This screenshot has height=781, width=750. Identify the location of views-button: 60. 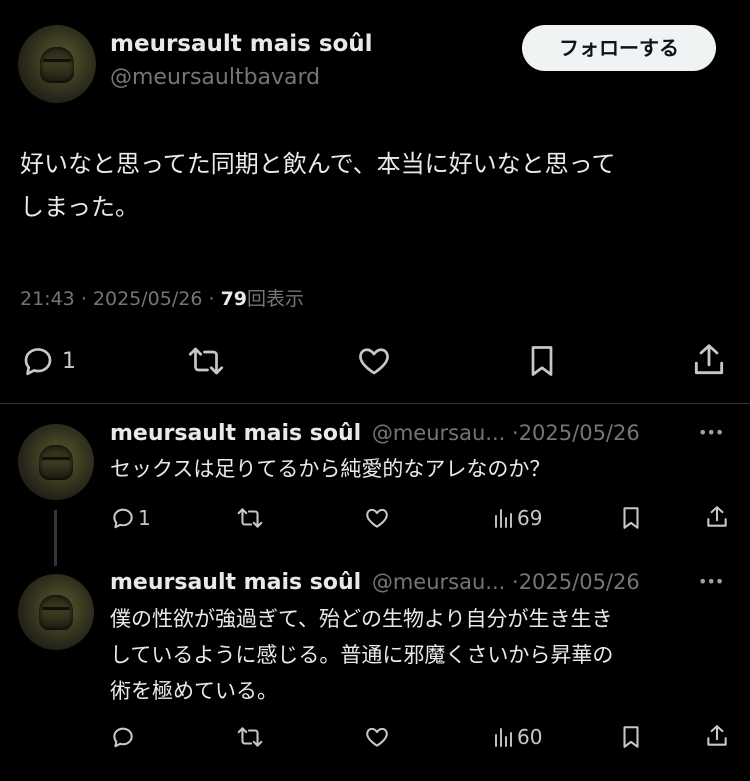
(517, 737).